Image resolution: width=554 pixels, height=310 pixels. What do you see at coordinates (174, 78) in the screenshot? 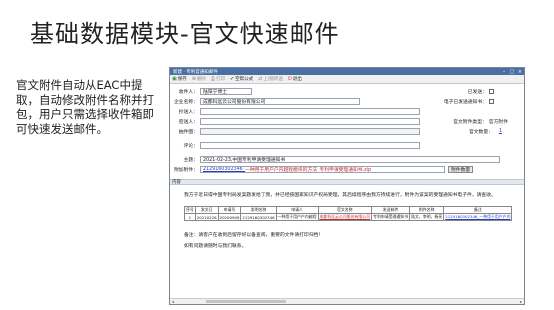
I see `save-icon: ▣` at bounding box center [174, 78].